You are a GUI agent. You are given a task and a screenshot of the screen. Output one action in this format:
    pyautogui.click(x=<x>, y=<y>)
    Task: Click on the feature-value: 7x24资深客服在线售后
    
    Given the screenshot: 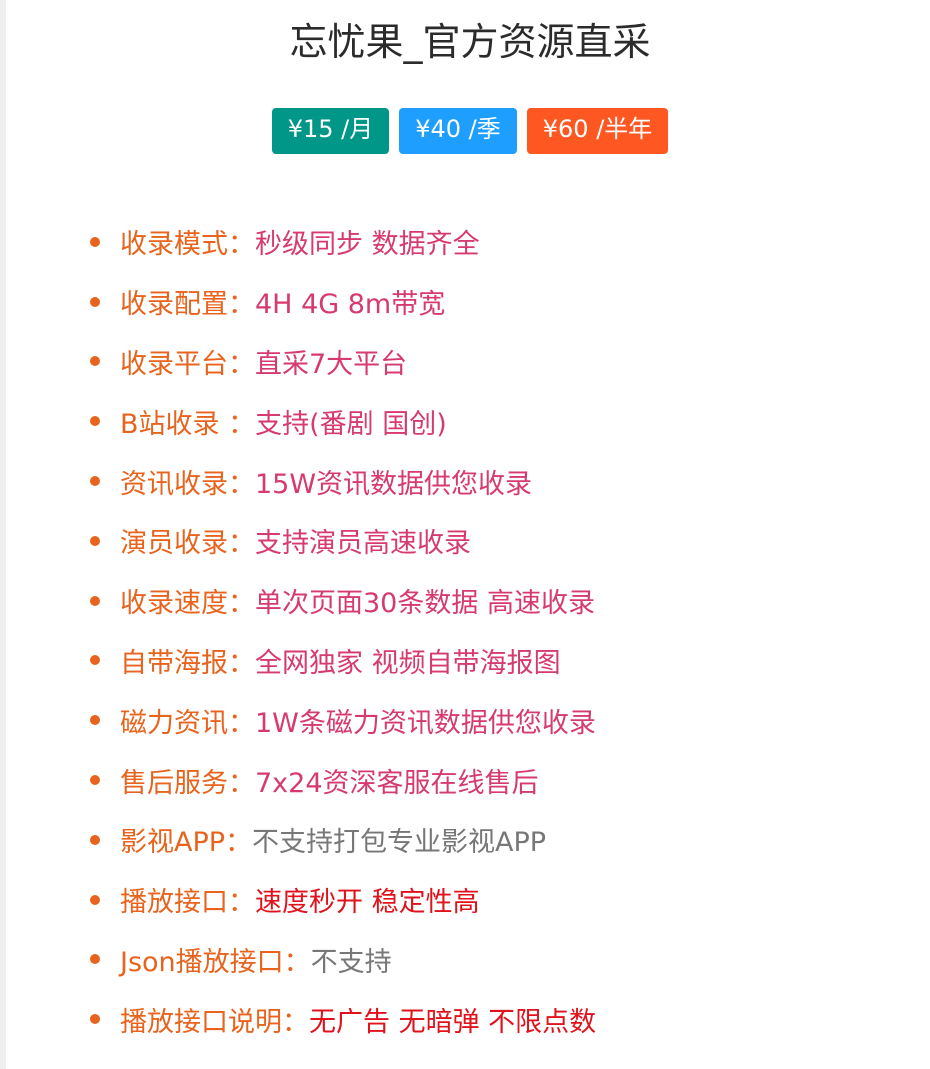 What is the action you would take?
    pyautogui.click(x=397, y=783)
    